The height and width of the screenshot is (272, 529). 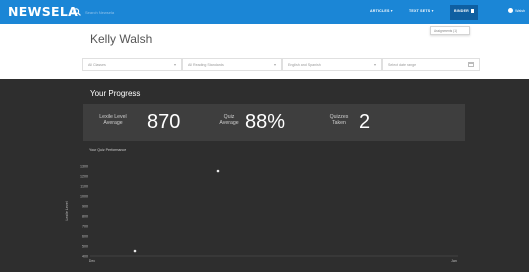 I want to click on newsela-logo: NEWSELA, so click(x=43, y=11).